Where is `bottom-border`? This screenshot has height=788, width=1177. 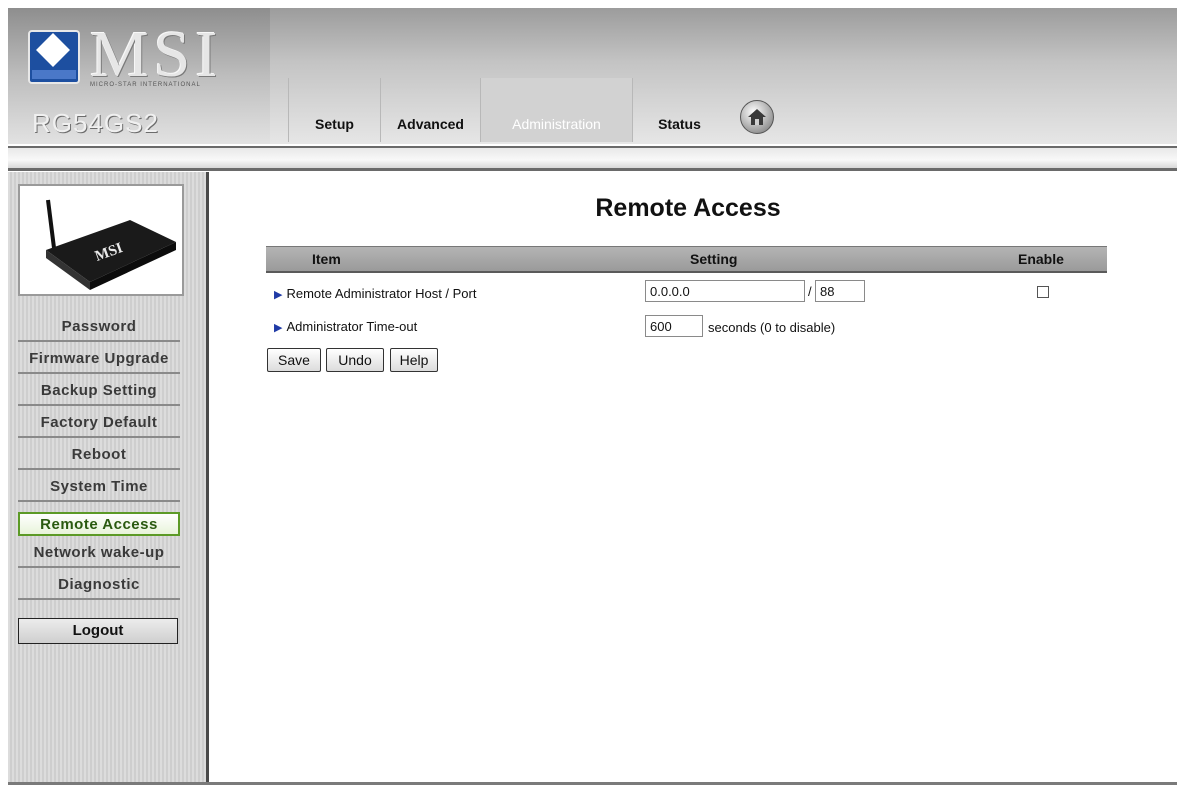
bottom-border is located at coordinates (592, 783).